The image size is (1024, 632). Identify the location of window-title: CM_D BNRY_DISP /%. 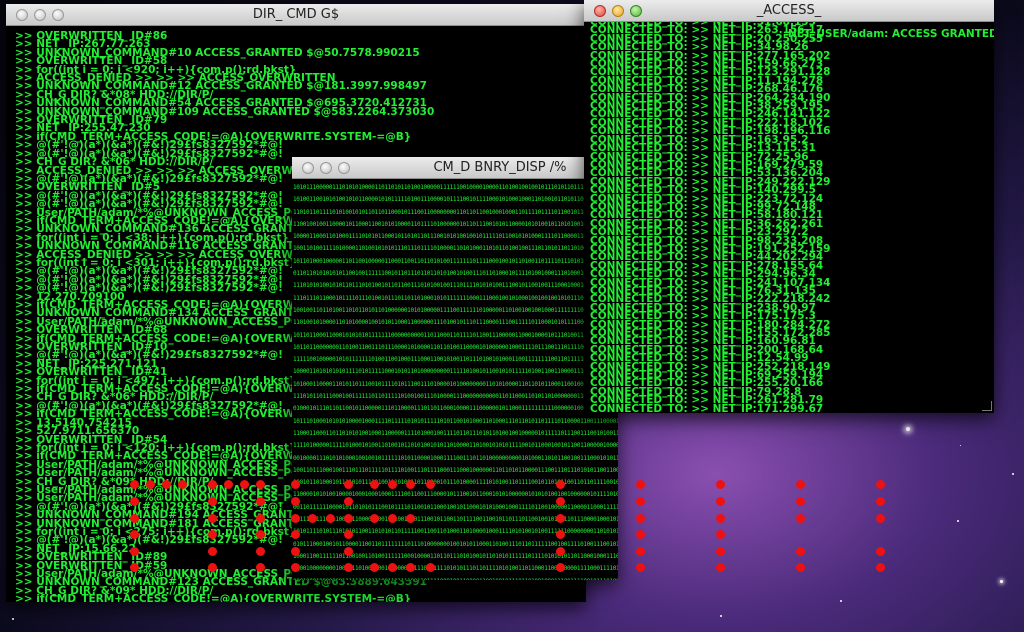
(500, 167).